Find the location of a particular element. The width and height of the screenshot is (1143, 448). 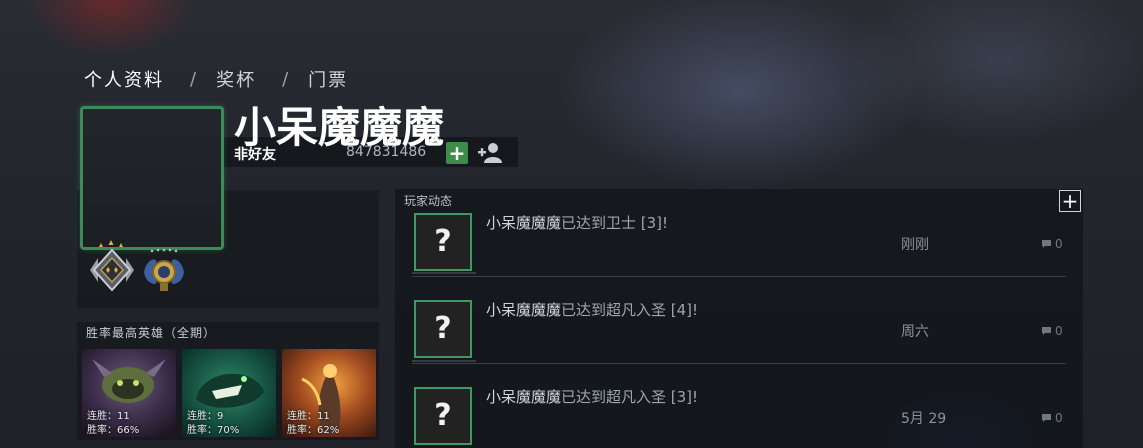

tab-profile: 个人资料 is located at coordinates (124, 79).